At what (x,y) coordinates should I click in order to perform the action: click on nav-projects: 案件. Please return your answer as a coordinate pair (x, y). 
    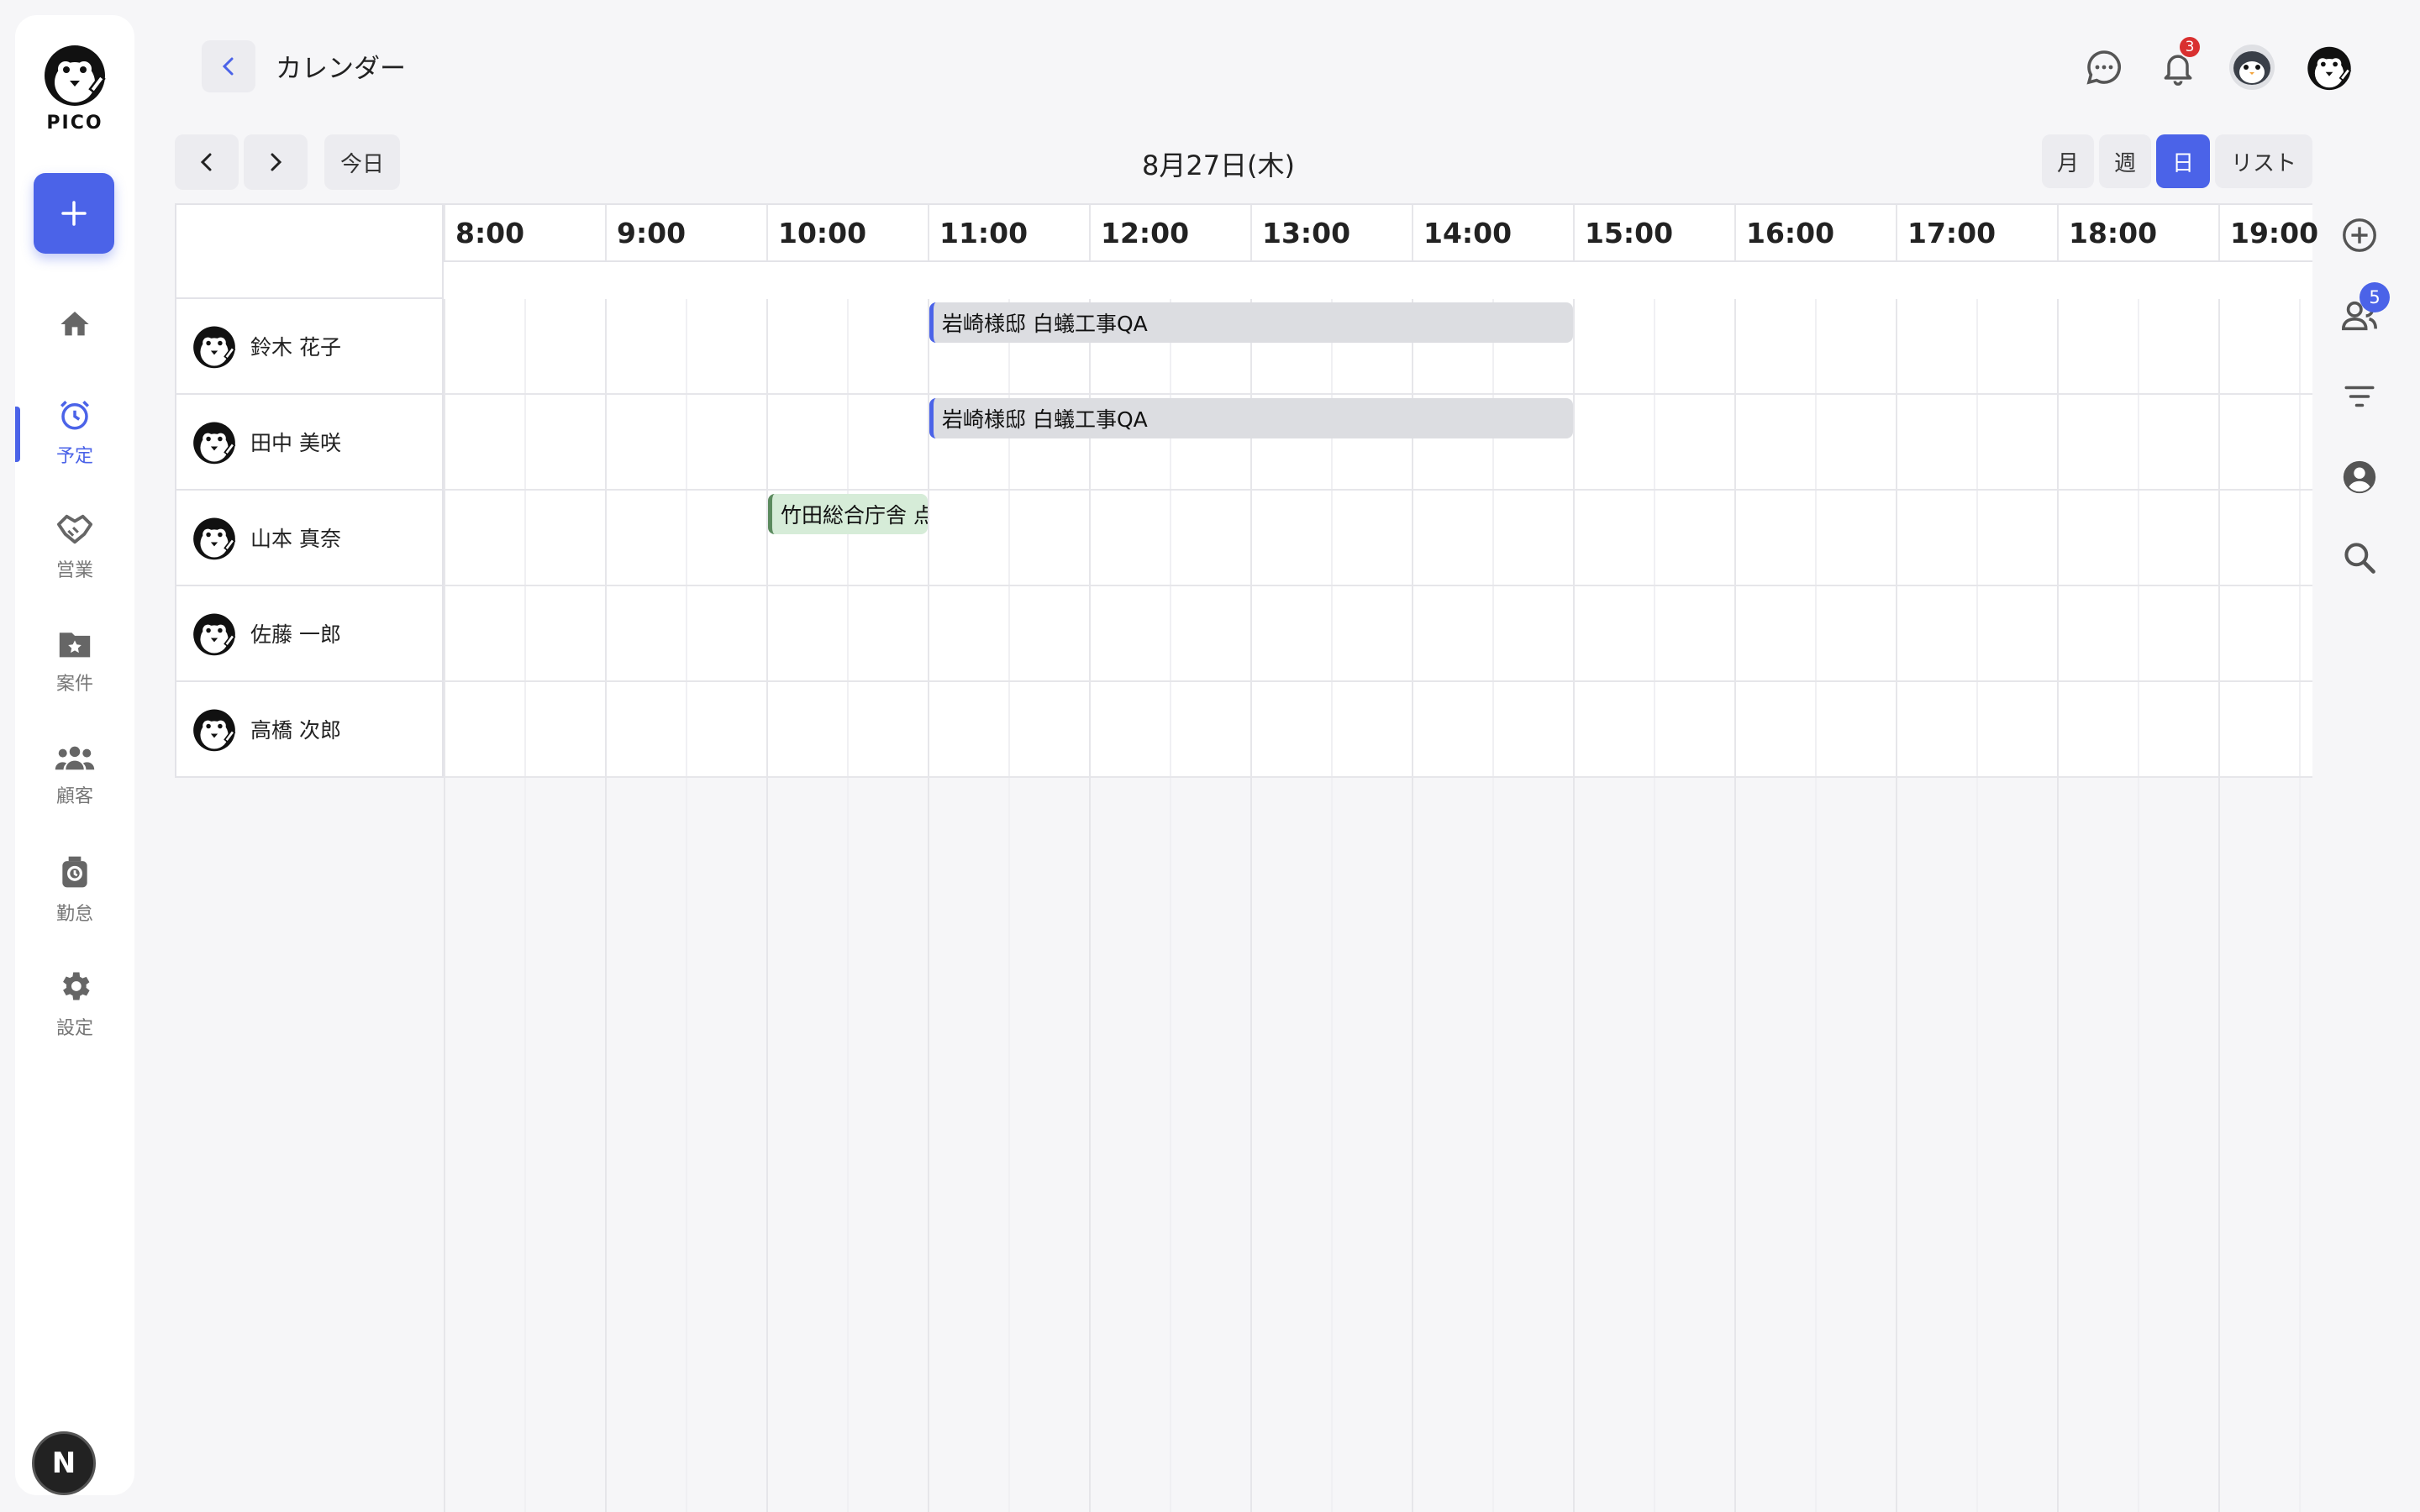
    Looking at the image, I should click on (75, 661).